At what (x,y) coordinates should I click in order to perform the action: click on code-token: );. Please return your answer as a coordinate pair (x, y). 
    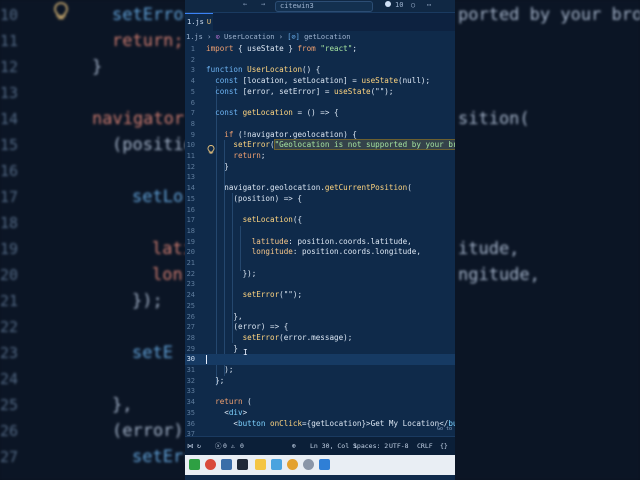
    Looking at the image, I should click on (220, 369).